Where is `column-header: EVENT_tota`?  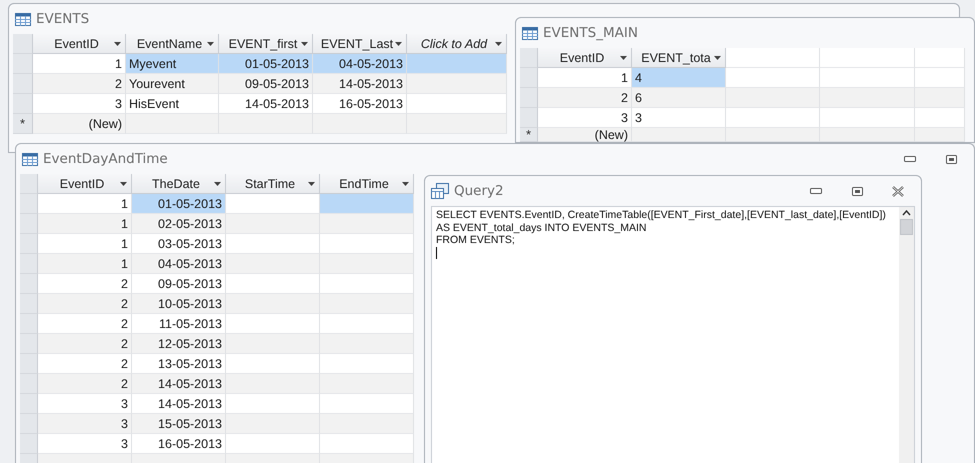
column-header: EVENT_tota is located at coordinates (679, 58).